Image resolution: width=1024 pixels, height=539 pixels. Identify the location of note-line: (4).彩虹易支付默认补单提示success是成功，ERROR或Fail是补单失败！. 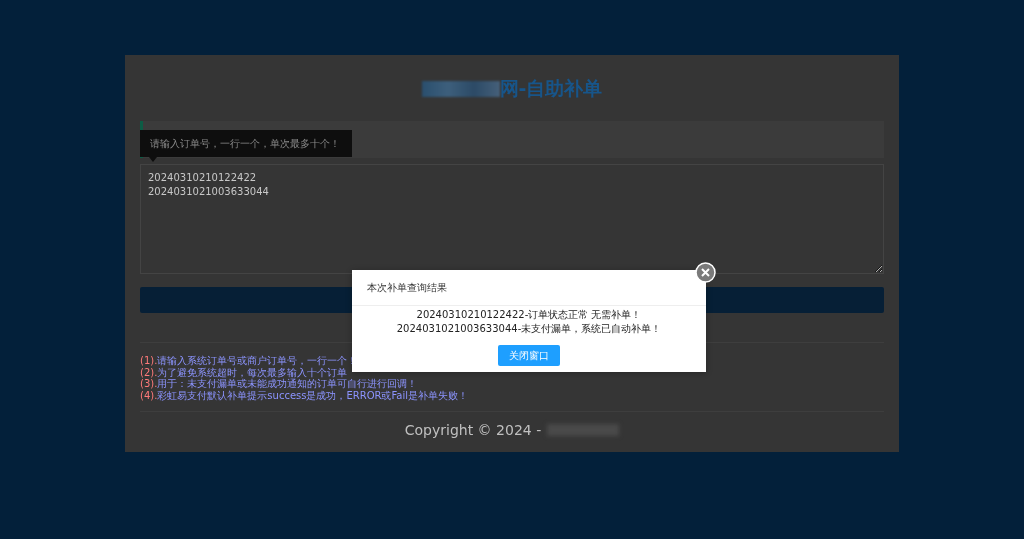
(304, 395).